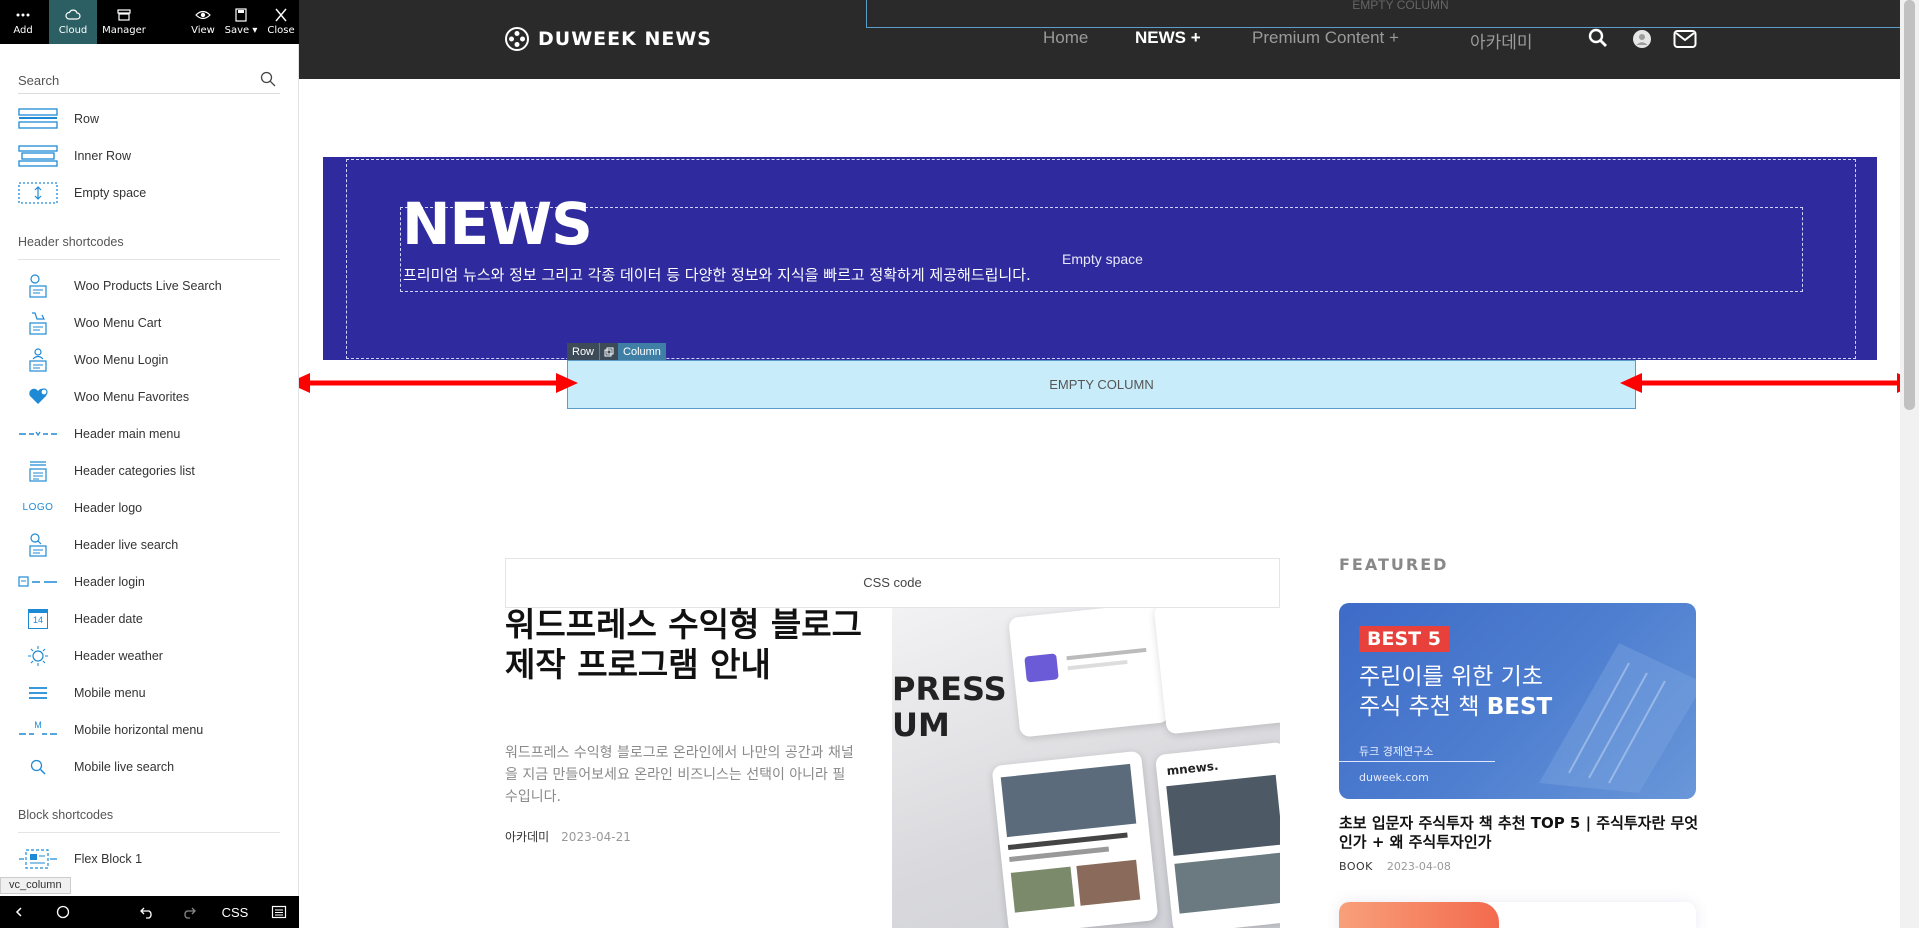  What do you see at coordinates (1065, 38) in the screenshot?
I see `nav-home: Home` at bounding box center [1065, 38].